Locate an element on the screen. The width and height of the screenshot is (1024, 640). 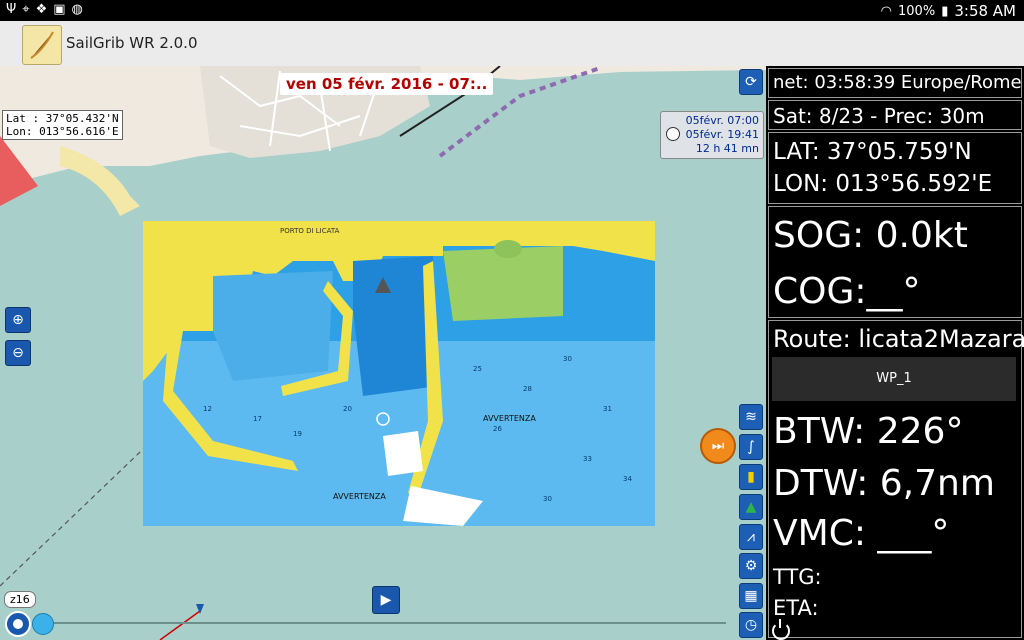
gps-cell: Sat: 8/23 - Prec: 30m is located at coordinates (895, 115).